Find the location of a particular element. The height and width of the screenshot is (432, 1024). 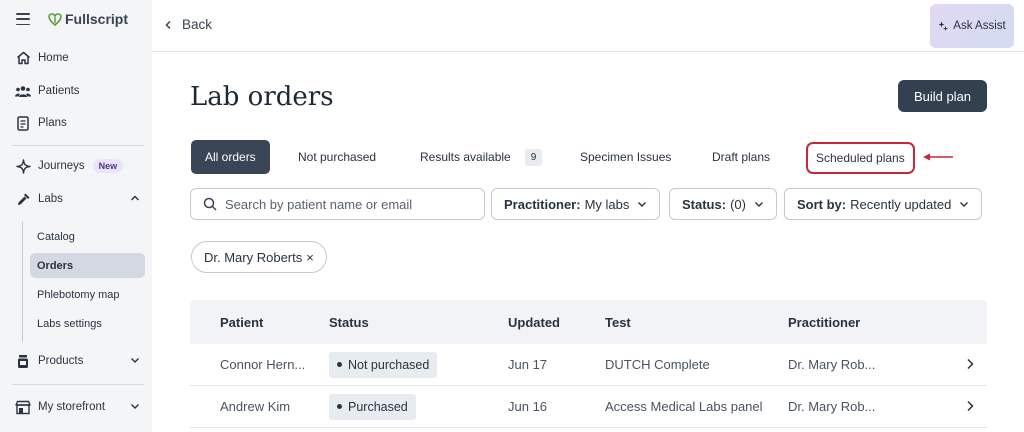

search-input is located at coordinates (350, 204).